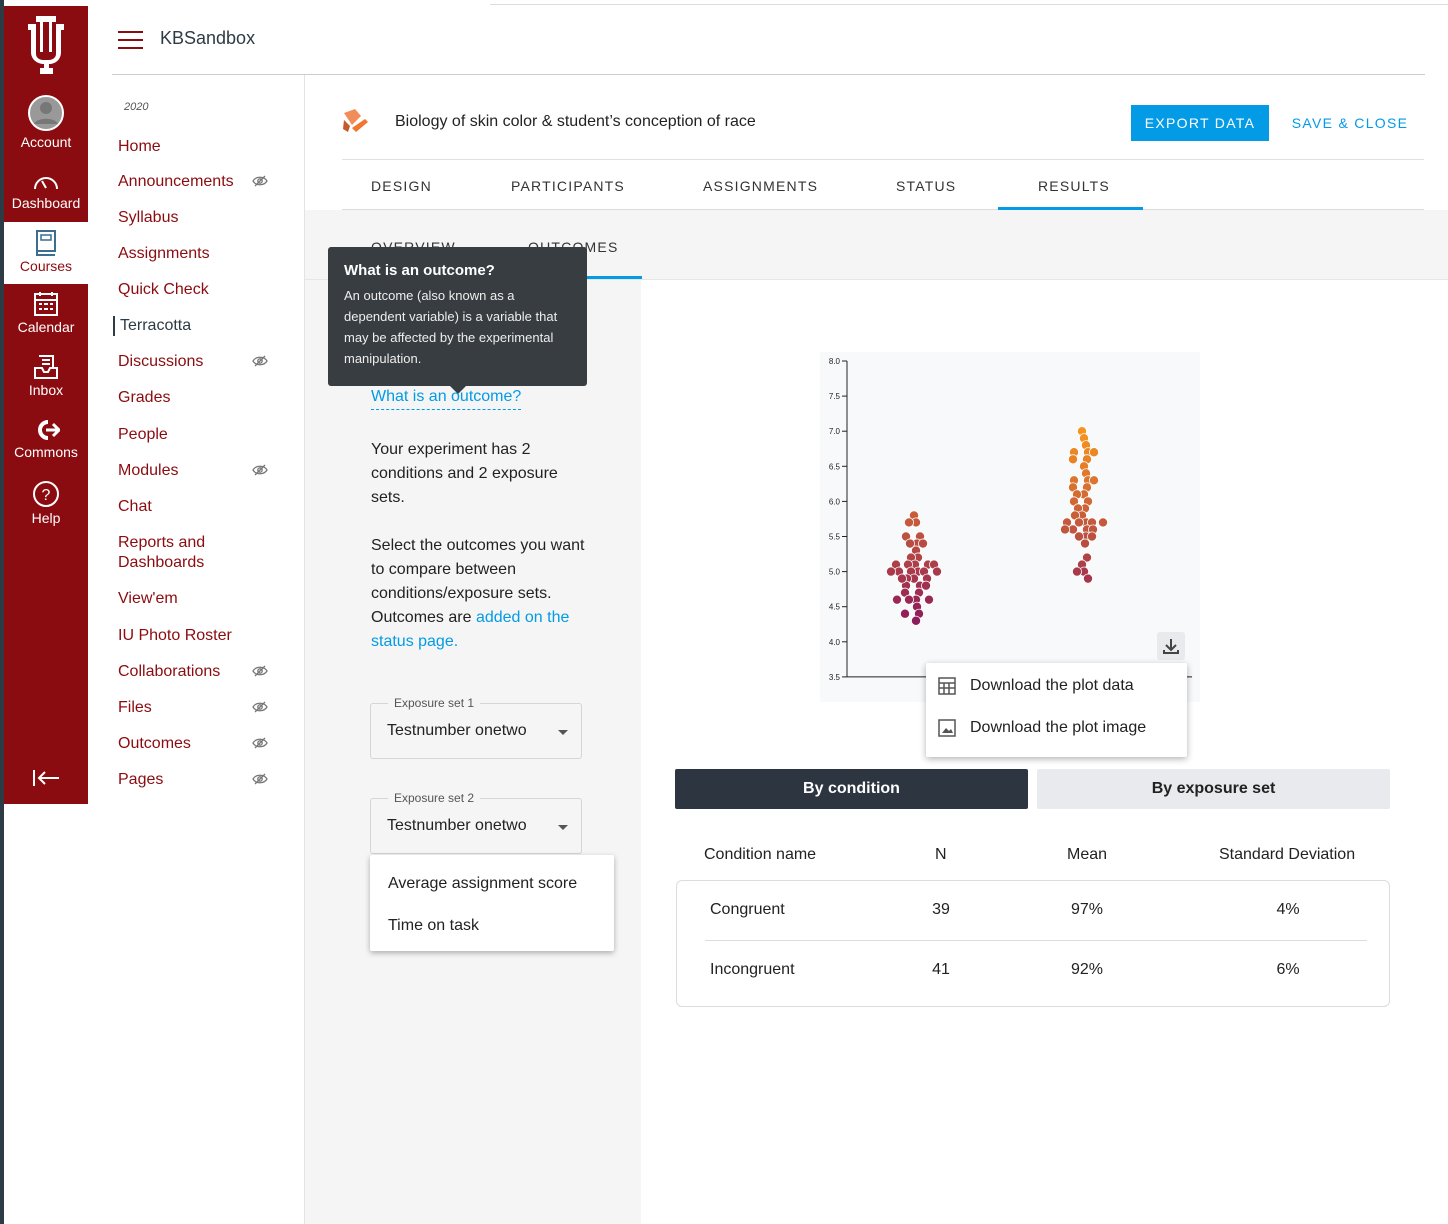 The height and width of the screenshot is (1224, 1448). What do you see at coordinates (760, 186) in the screenshot?
I see `tab-assignments: ASSIGNMENTS` at bounding box center [760, 186].